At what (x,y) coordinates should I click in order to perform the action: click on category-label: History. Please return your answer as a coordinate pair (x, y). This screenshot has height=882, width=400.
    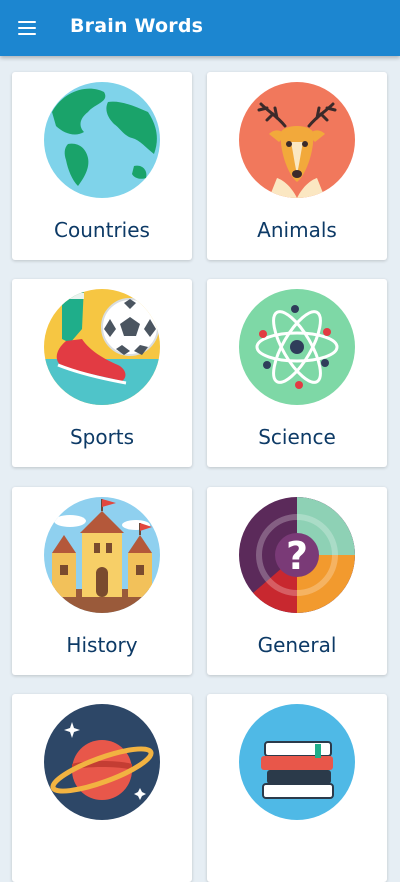
    Looking at the image, I should click on (102, 645).